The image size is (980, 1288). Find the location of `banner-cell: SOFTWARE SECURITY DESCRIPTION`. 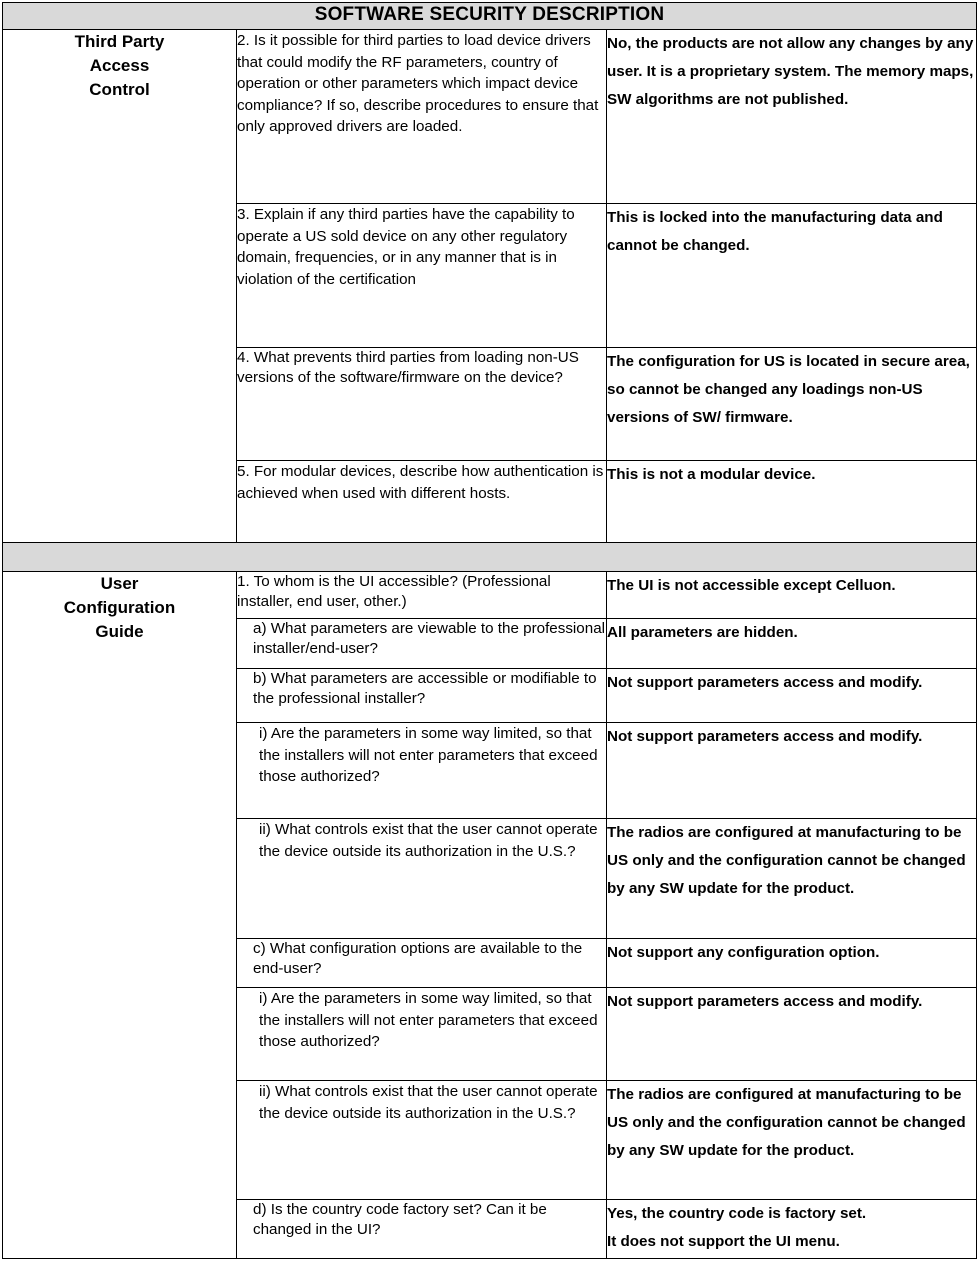

banner-cell: SOFTWARE SECURITY DESCRIPTION is located at coordinates (489, 16).